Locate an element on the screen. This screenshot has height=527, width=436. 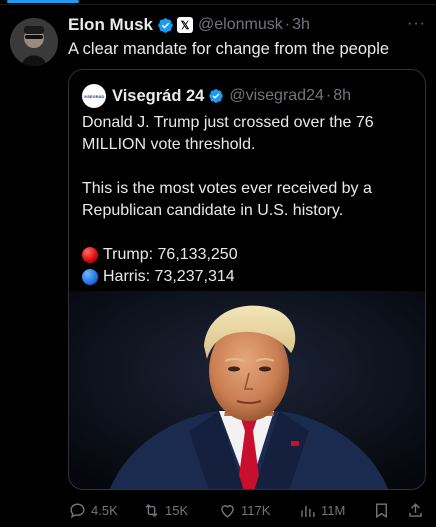
quoted-avatar-logo: VISEGRÁD is located at coordinates (94, 96).